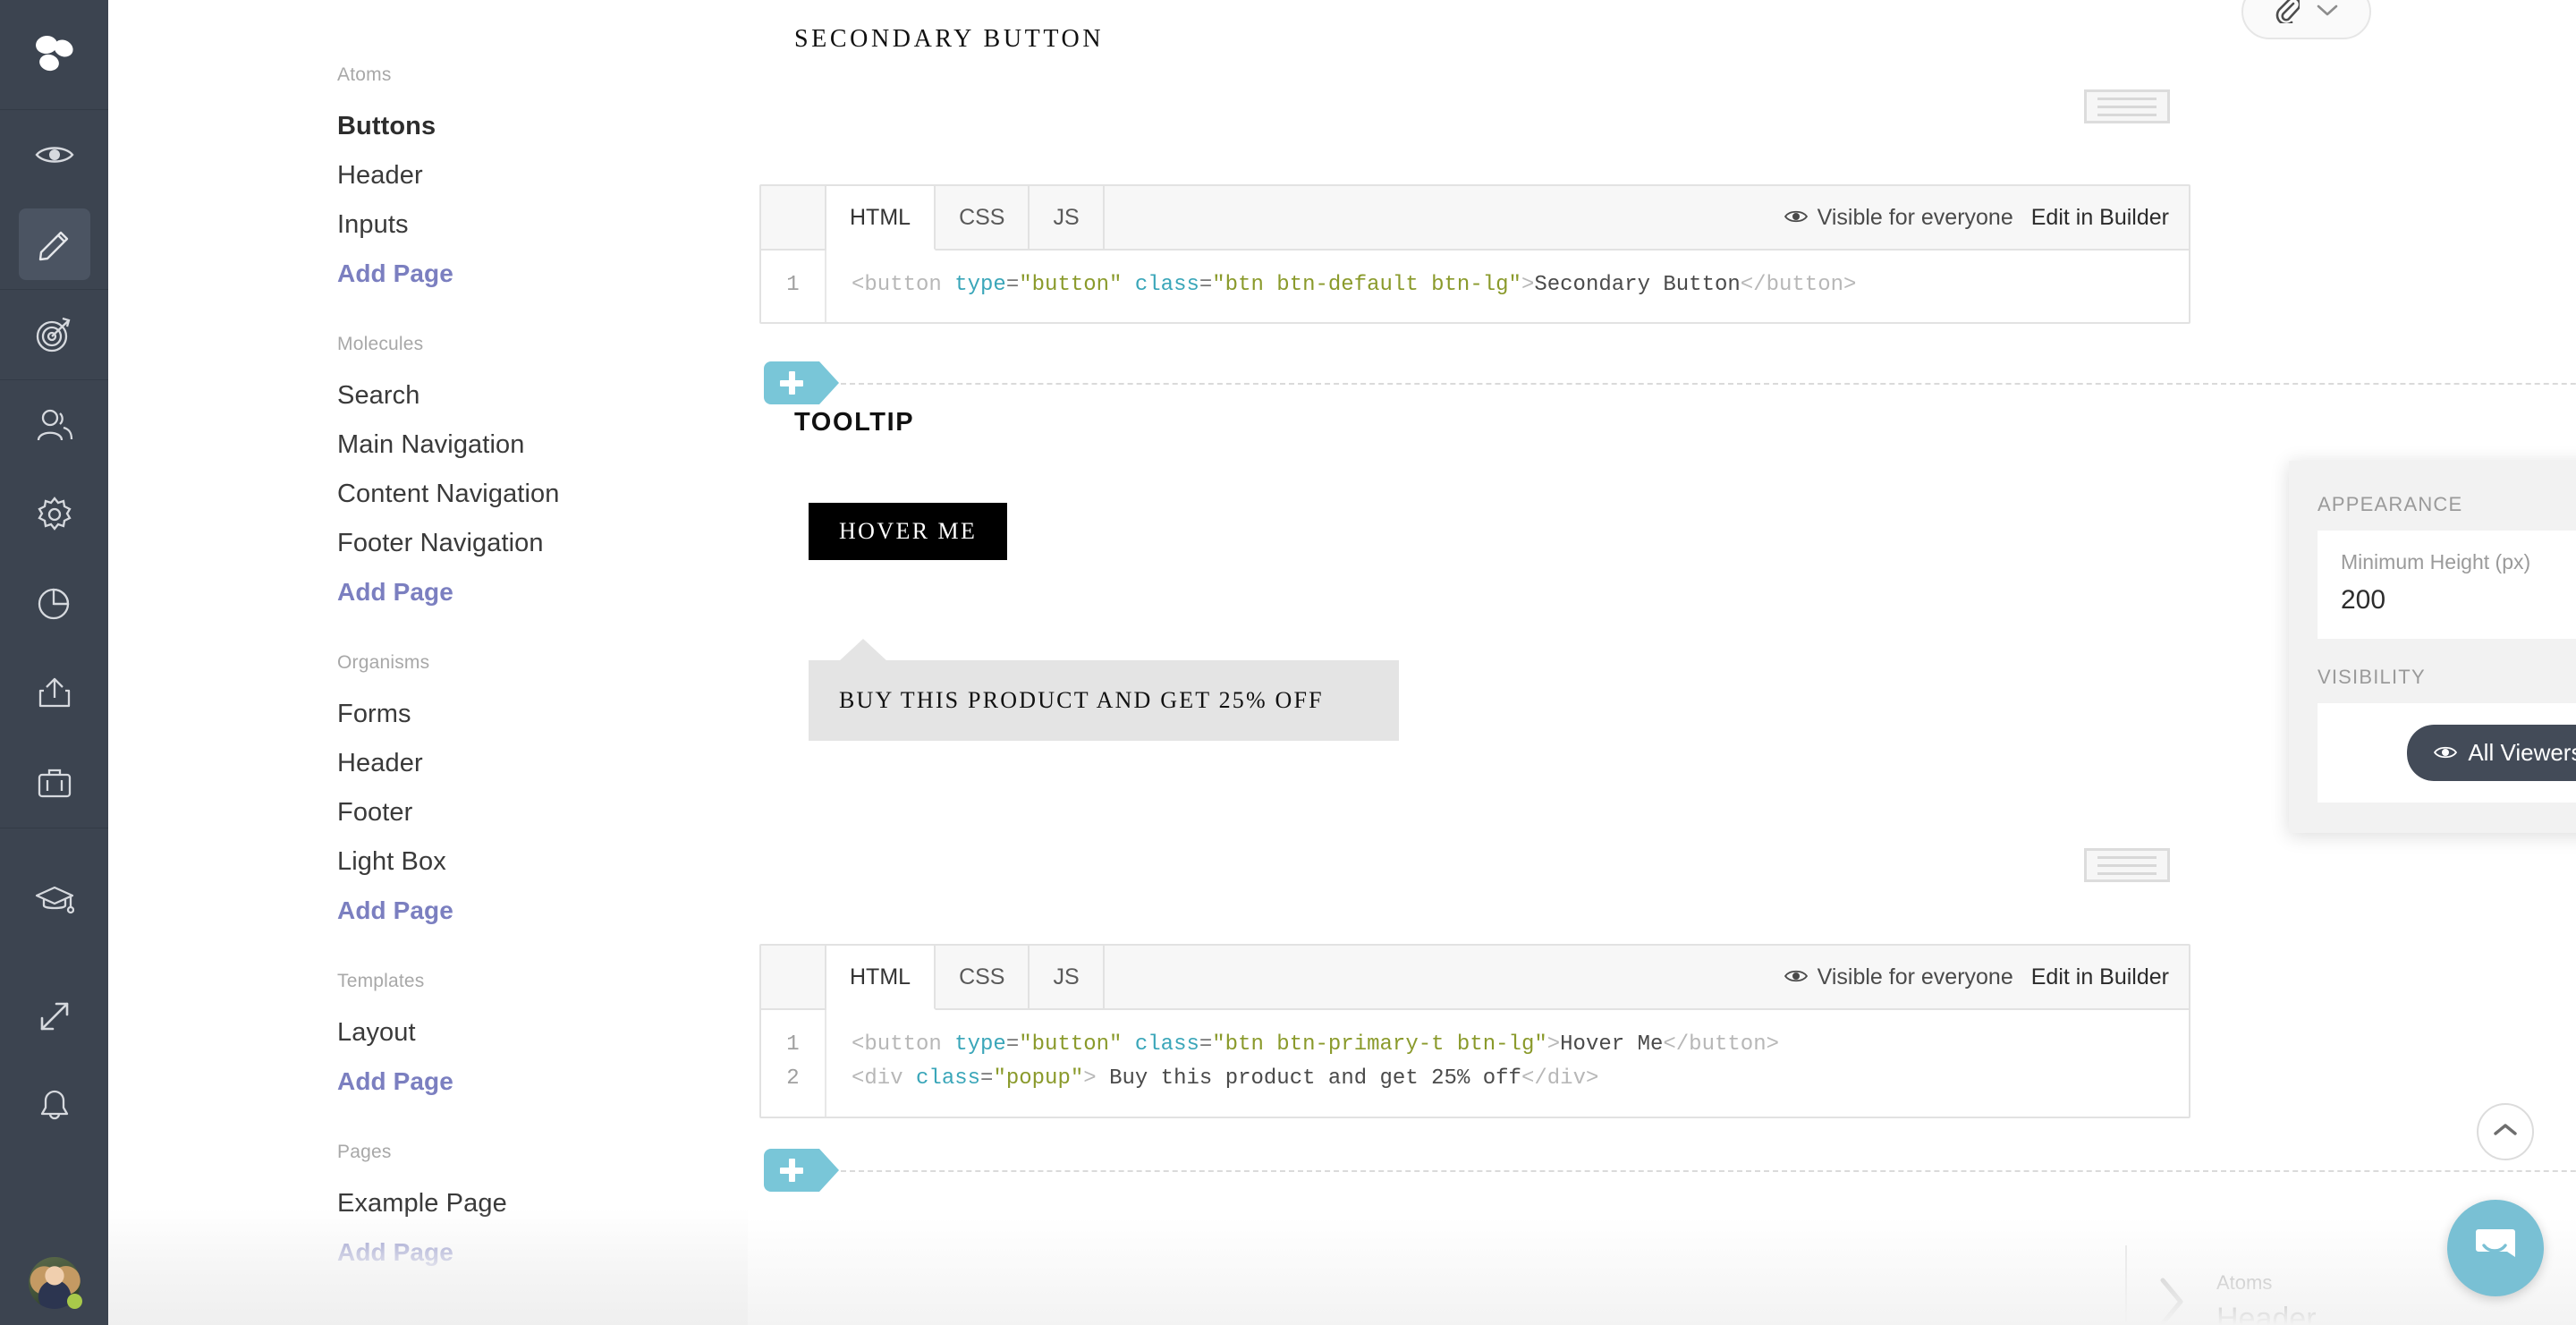 The height and width of the screenshot is (1325, 2576). What do you see at coordinates (2495, 1248) in the screenshot?
I see `intercom-chat-button` at bounding box center [2495, 1248].